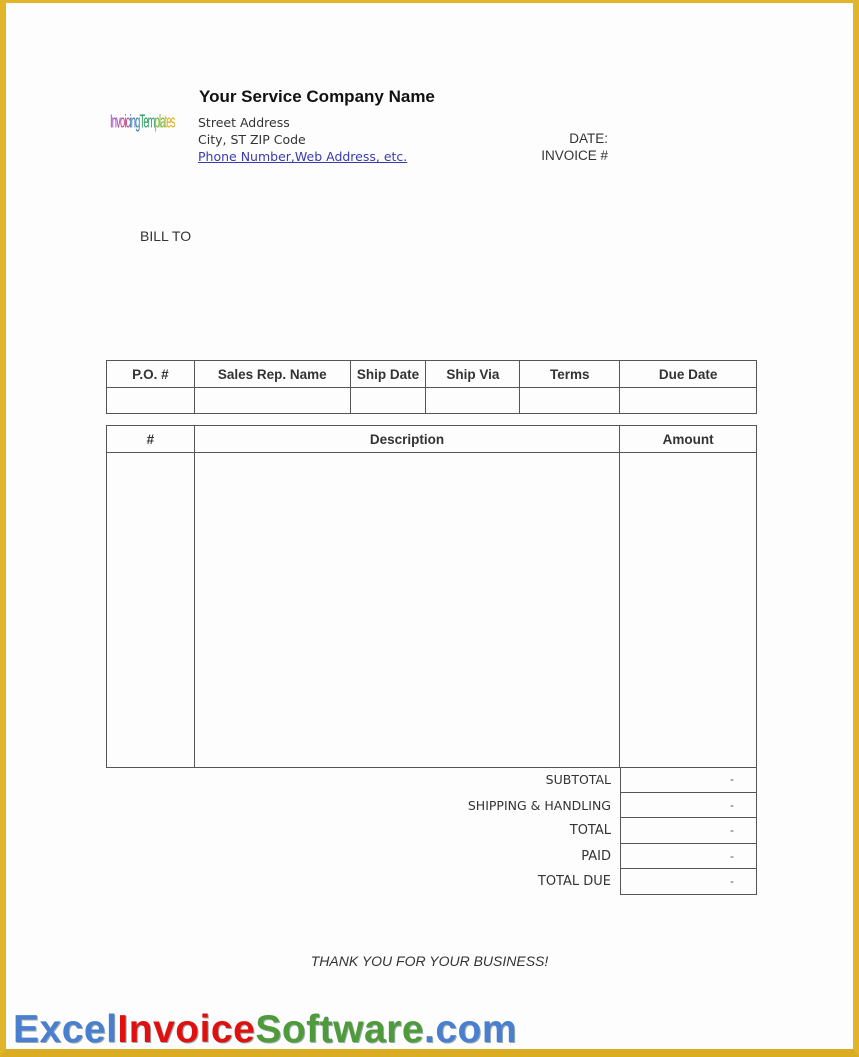  Describe the element at coordinates (732, 830) in the screenshot. I see `total-value: -` at that location.